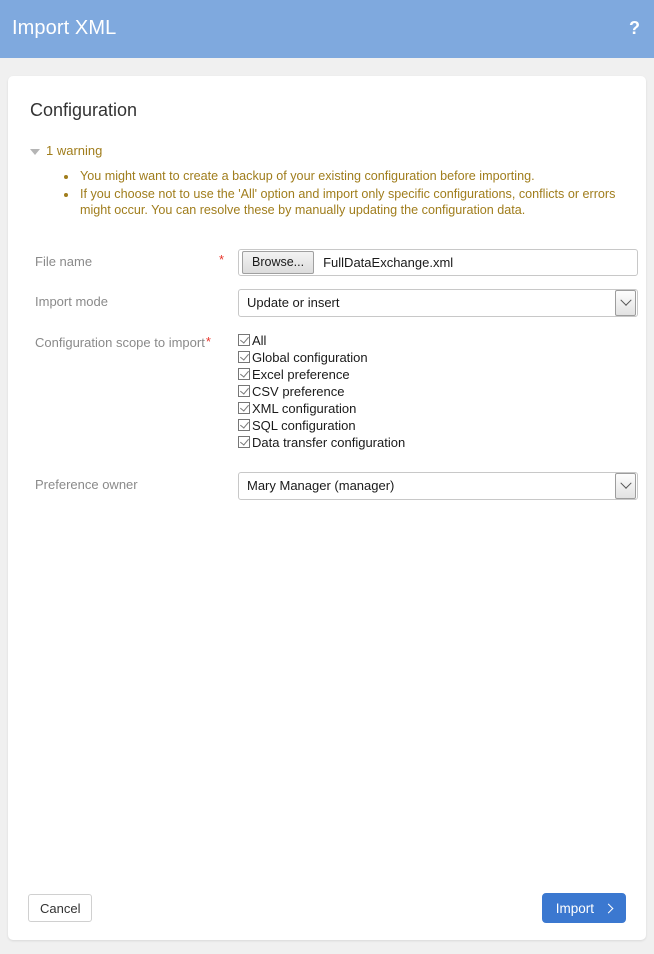 Image resolution: width=654 pixels, height=954 pixels. I want to click on checkbox-csv-preference, so click(244, 391).